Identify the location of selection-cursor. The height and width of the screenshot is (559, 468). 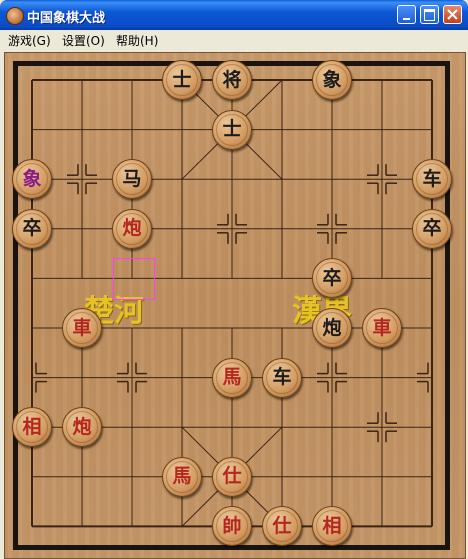
(134, 279).